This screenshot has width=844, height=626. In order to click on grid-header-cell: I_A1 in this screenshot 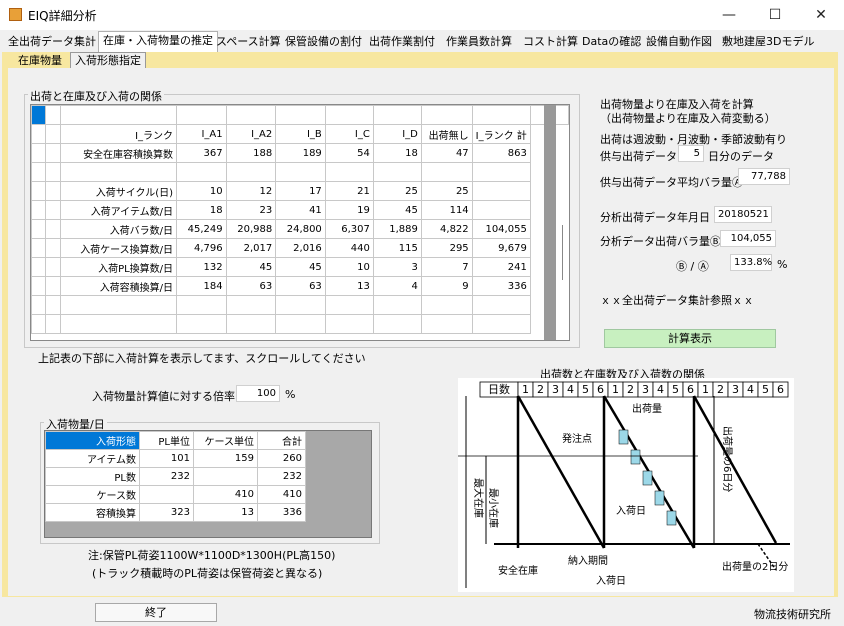, I will do `click(201, 134)`.